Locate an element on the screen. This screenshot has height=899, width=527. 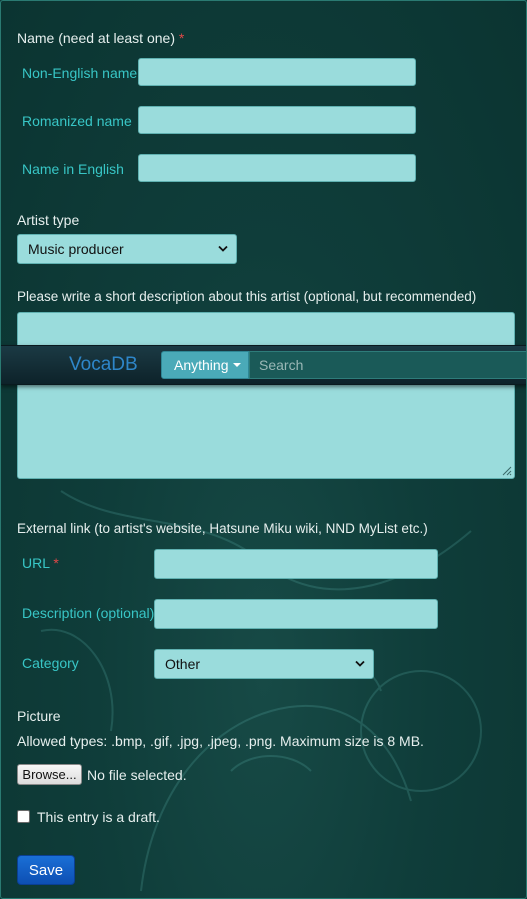
url-input is located at coordinates (296, 564).